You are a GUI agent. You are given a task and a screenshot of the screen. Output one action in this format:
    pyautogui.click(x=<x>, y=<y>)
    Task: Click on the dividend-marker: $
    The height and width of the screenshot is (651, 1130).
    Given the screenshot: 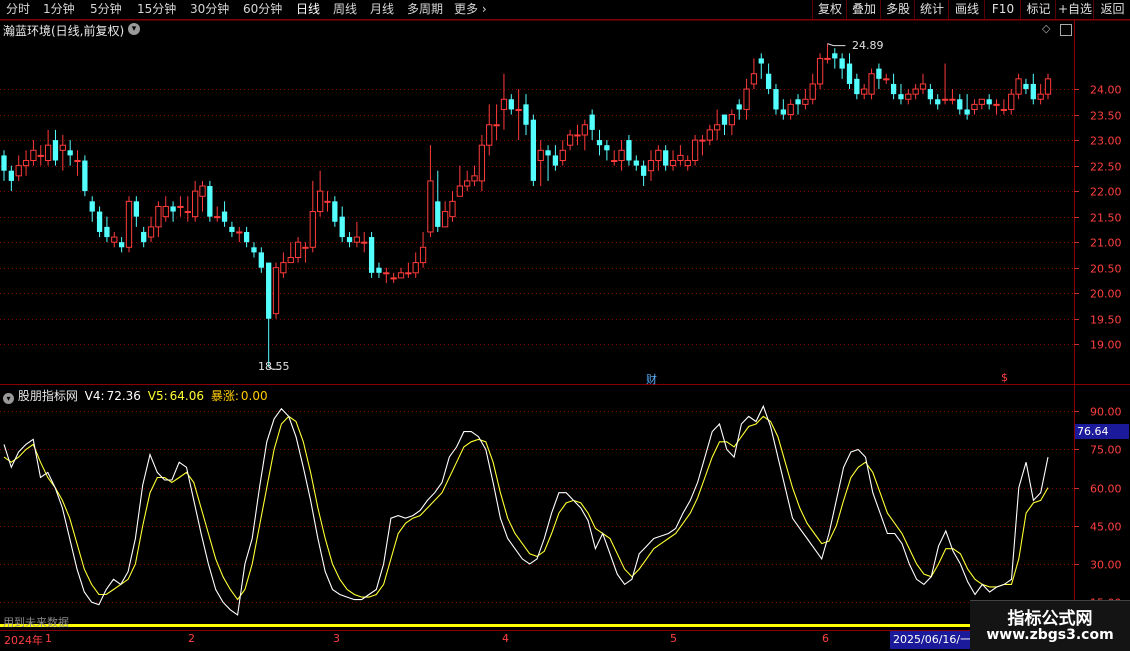 What is the action you would take?
    pyautogui.click(x=1004, y=377)
    